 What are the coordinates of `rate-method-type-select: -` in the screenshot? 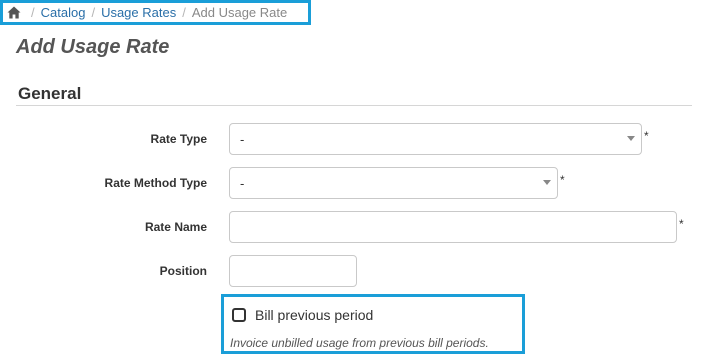 It's located at (393, 183).